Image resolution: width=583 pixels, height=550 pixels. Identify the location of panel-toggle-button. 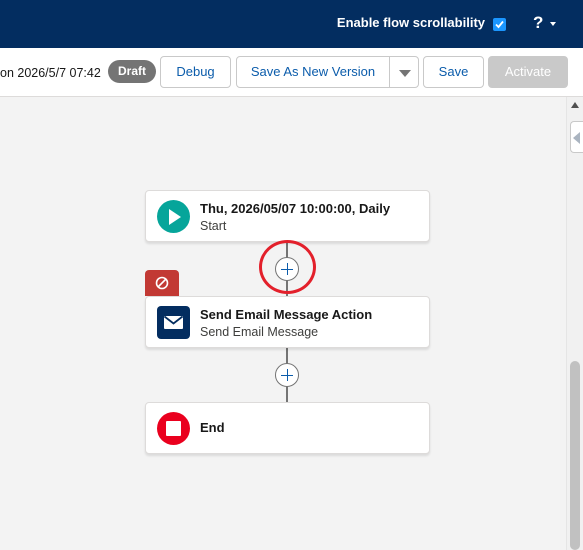
(576, 137).